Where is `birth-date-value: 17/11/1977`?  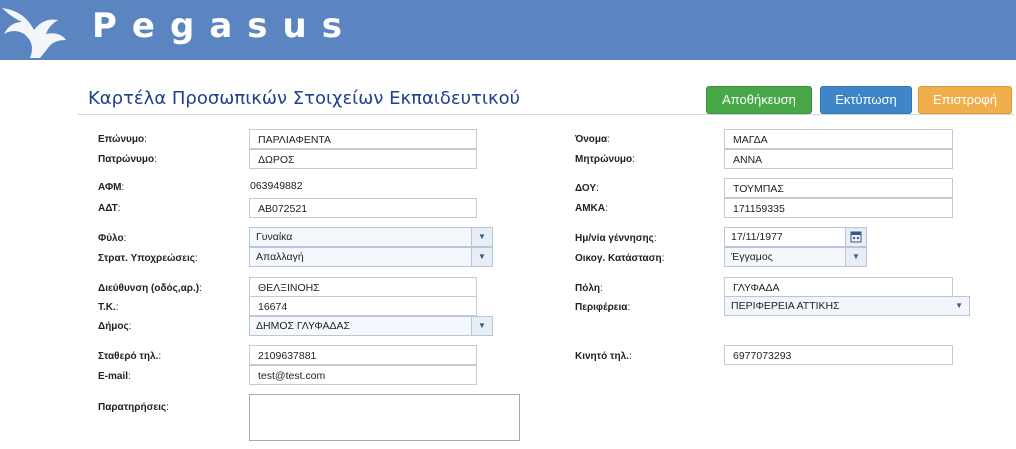
birth-date-value: 17/11/1977 is located at coordinates (757, 237).